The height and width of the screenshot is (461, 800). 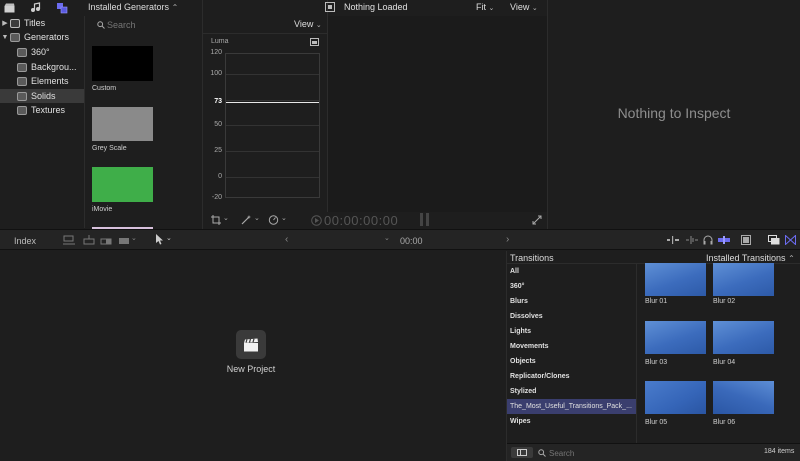 I want to click on category-lights: Lights, so click(x=571, y=331).